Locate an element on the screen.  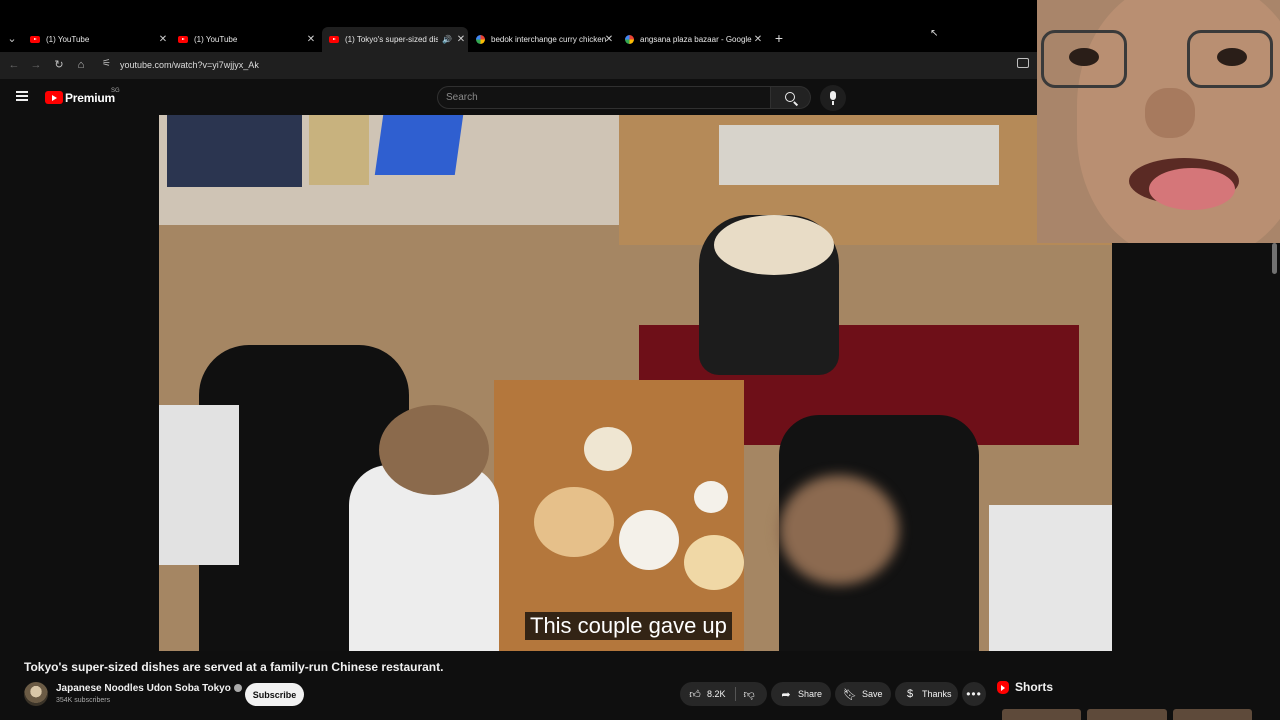
eye-right is located at coordinates (1232, 57).